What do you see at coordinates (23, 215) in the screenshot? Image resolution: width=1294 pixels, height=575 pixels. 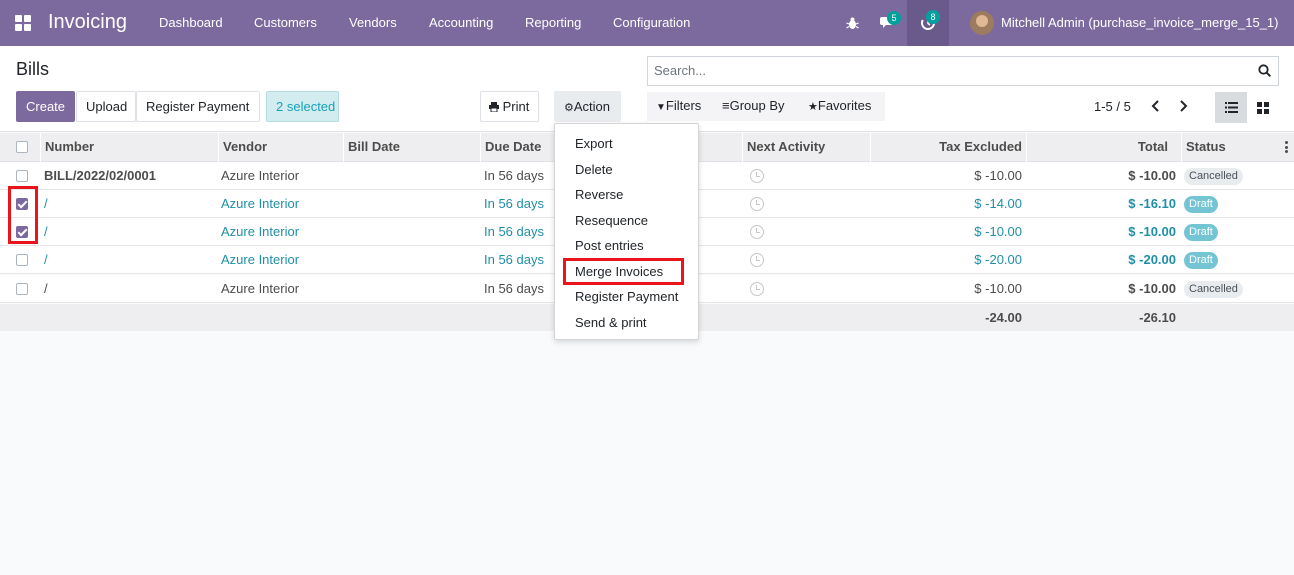 I see `checkbox-highlight-box` at bounding box center [23, 215].